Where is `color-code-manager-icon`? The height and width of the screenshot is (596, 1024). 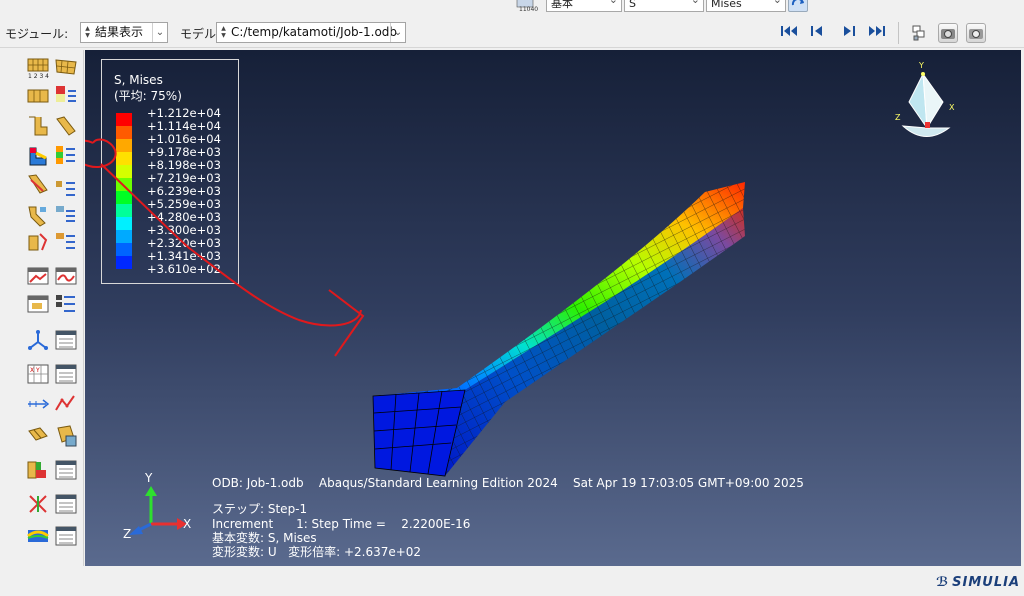 color-code-manager-icon is located at coordinates (66, 470).